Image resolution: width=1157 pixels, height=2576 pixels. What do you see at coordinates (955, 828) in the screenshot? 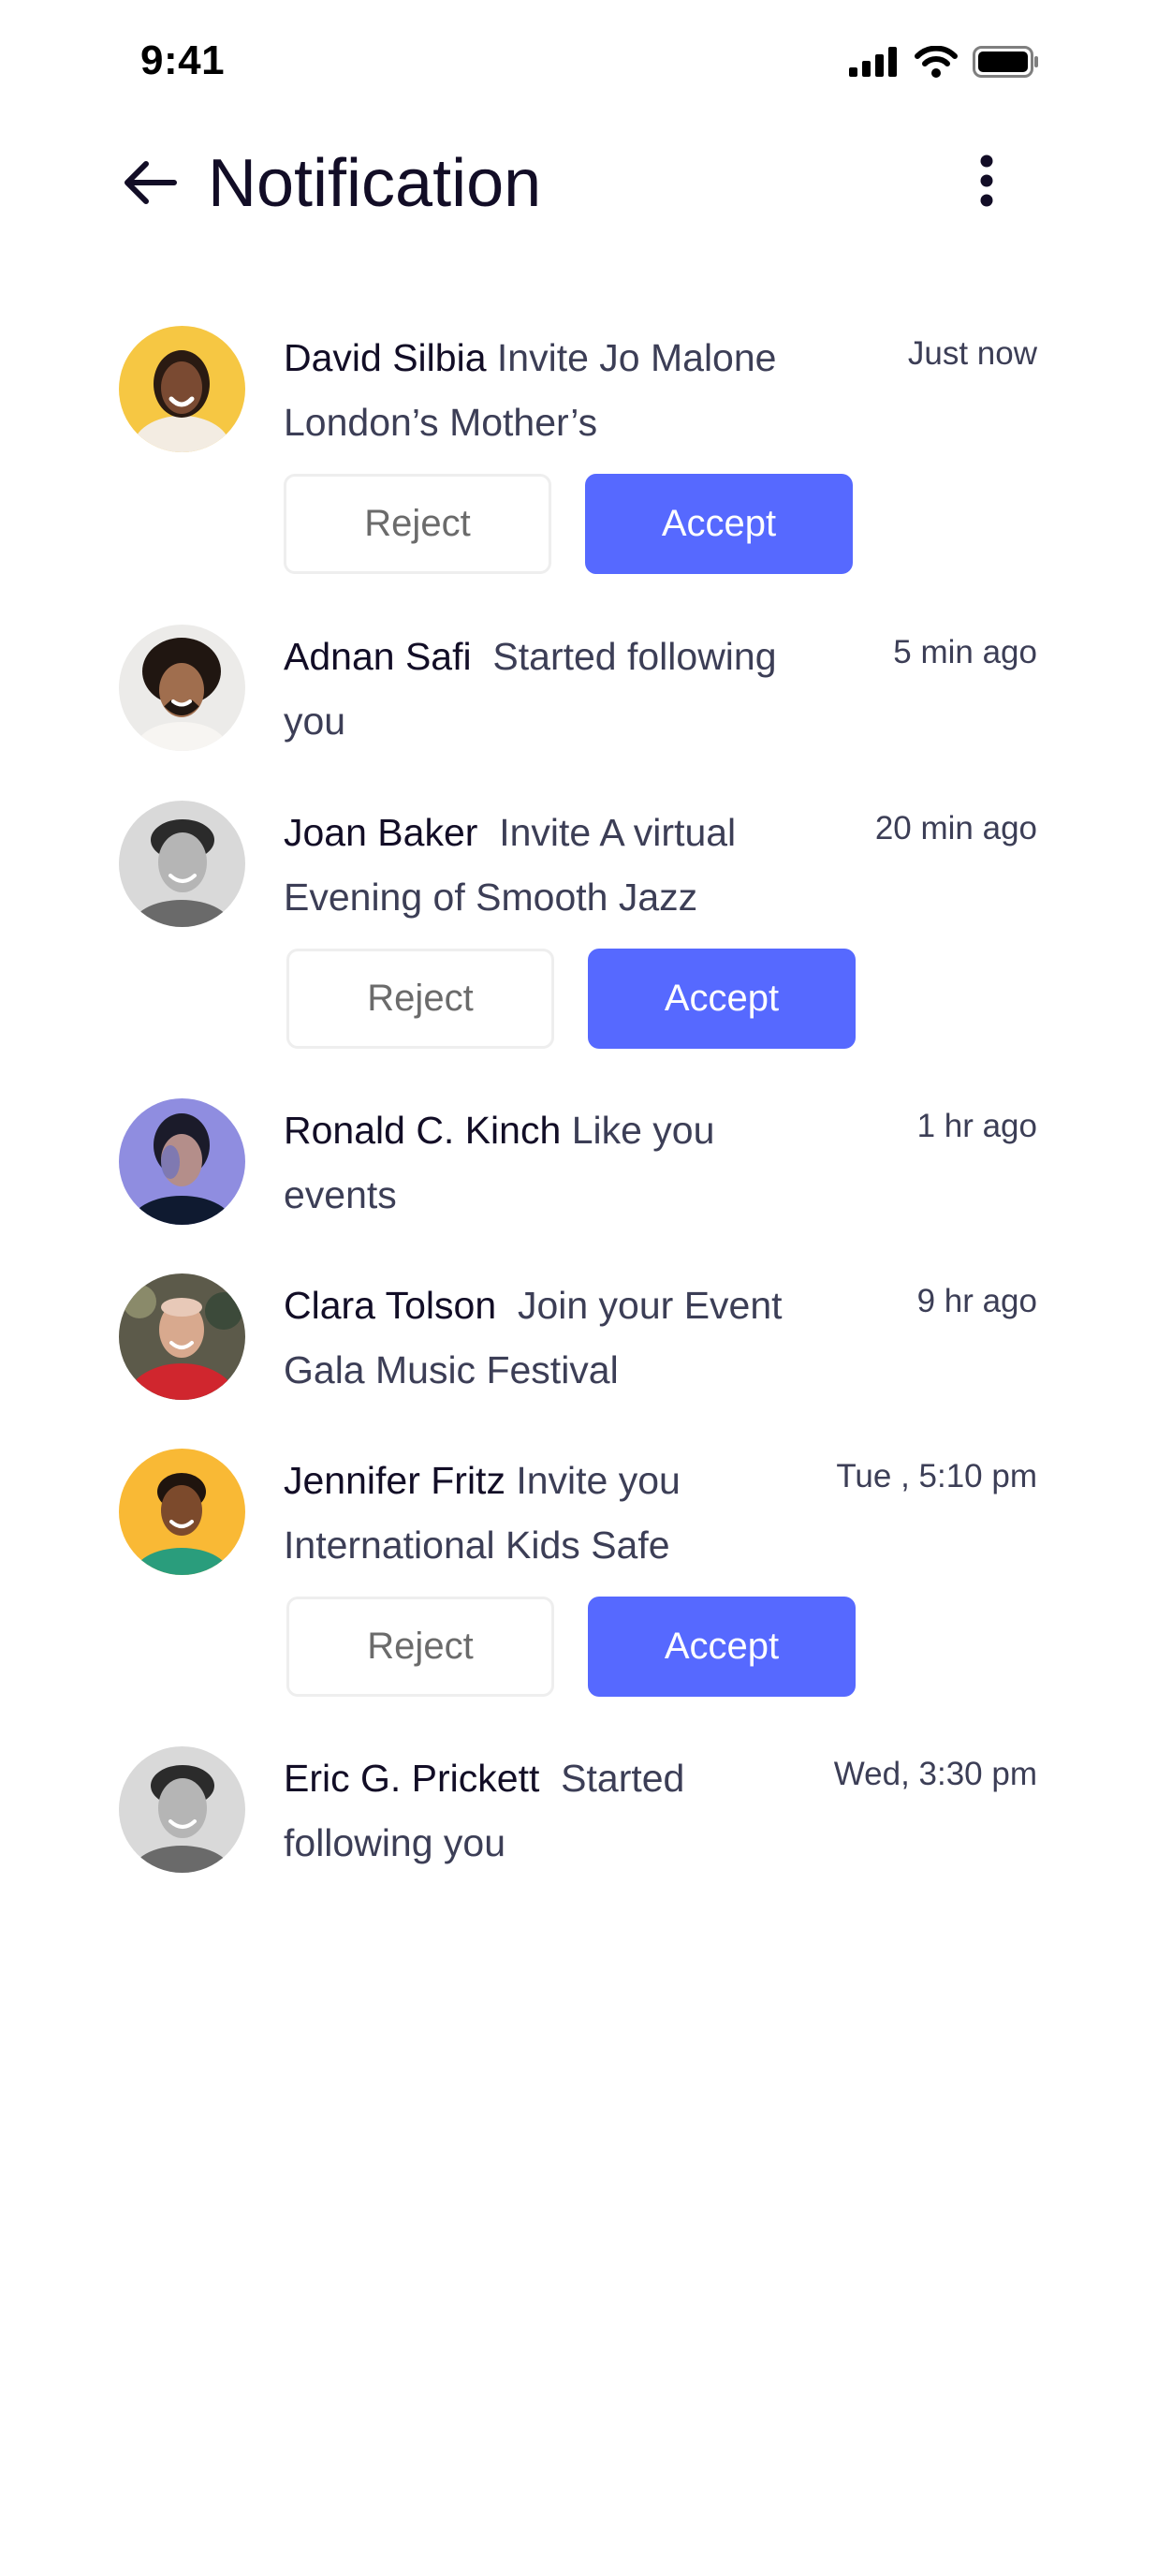
I see `notification-time: 20 min ago` at bounding box center [955, 828].